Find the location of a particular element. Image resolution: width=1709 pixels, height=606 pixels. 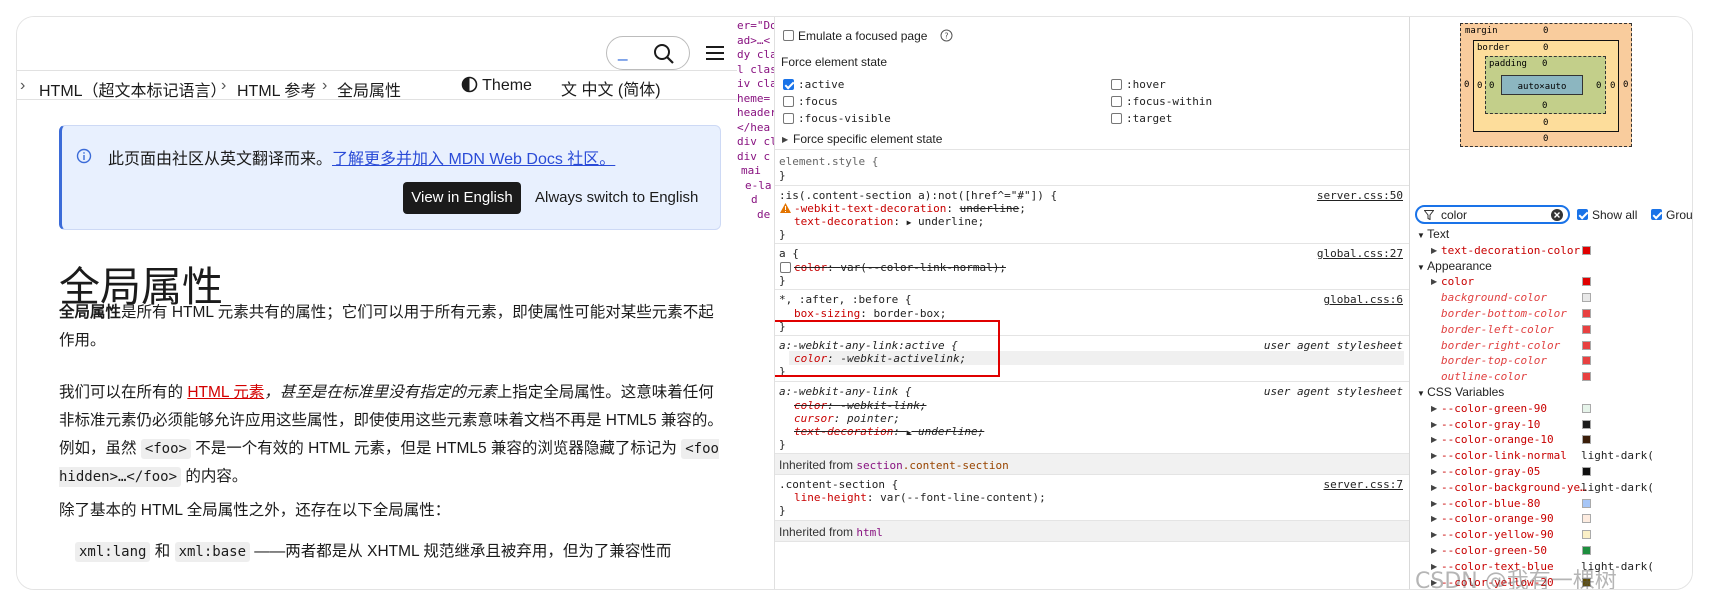

help-icon: ? is located at coordinates (946, 35).